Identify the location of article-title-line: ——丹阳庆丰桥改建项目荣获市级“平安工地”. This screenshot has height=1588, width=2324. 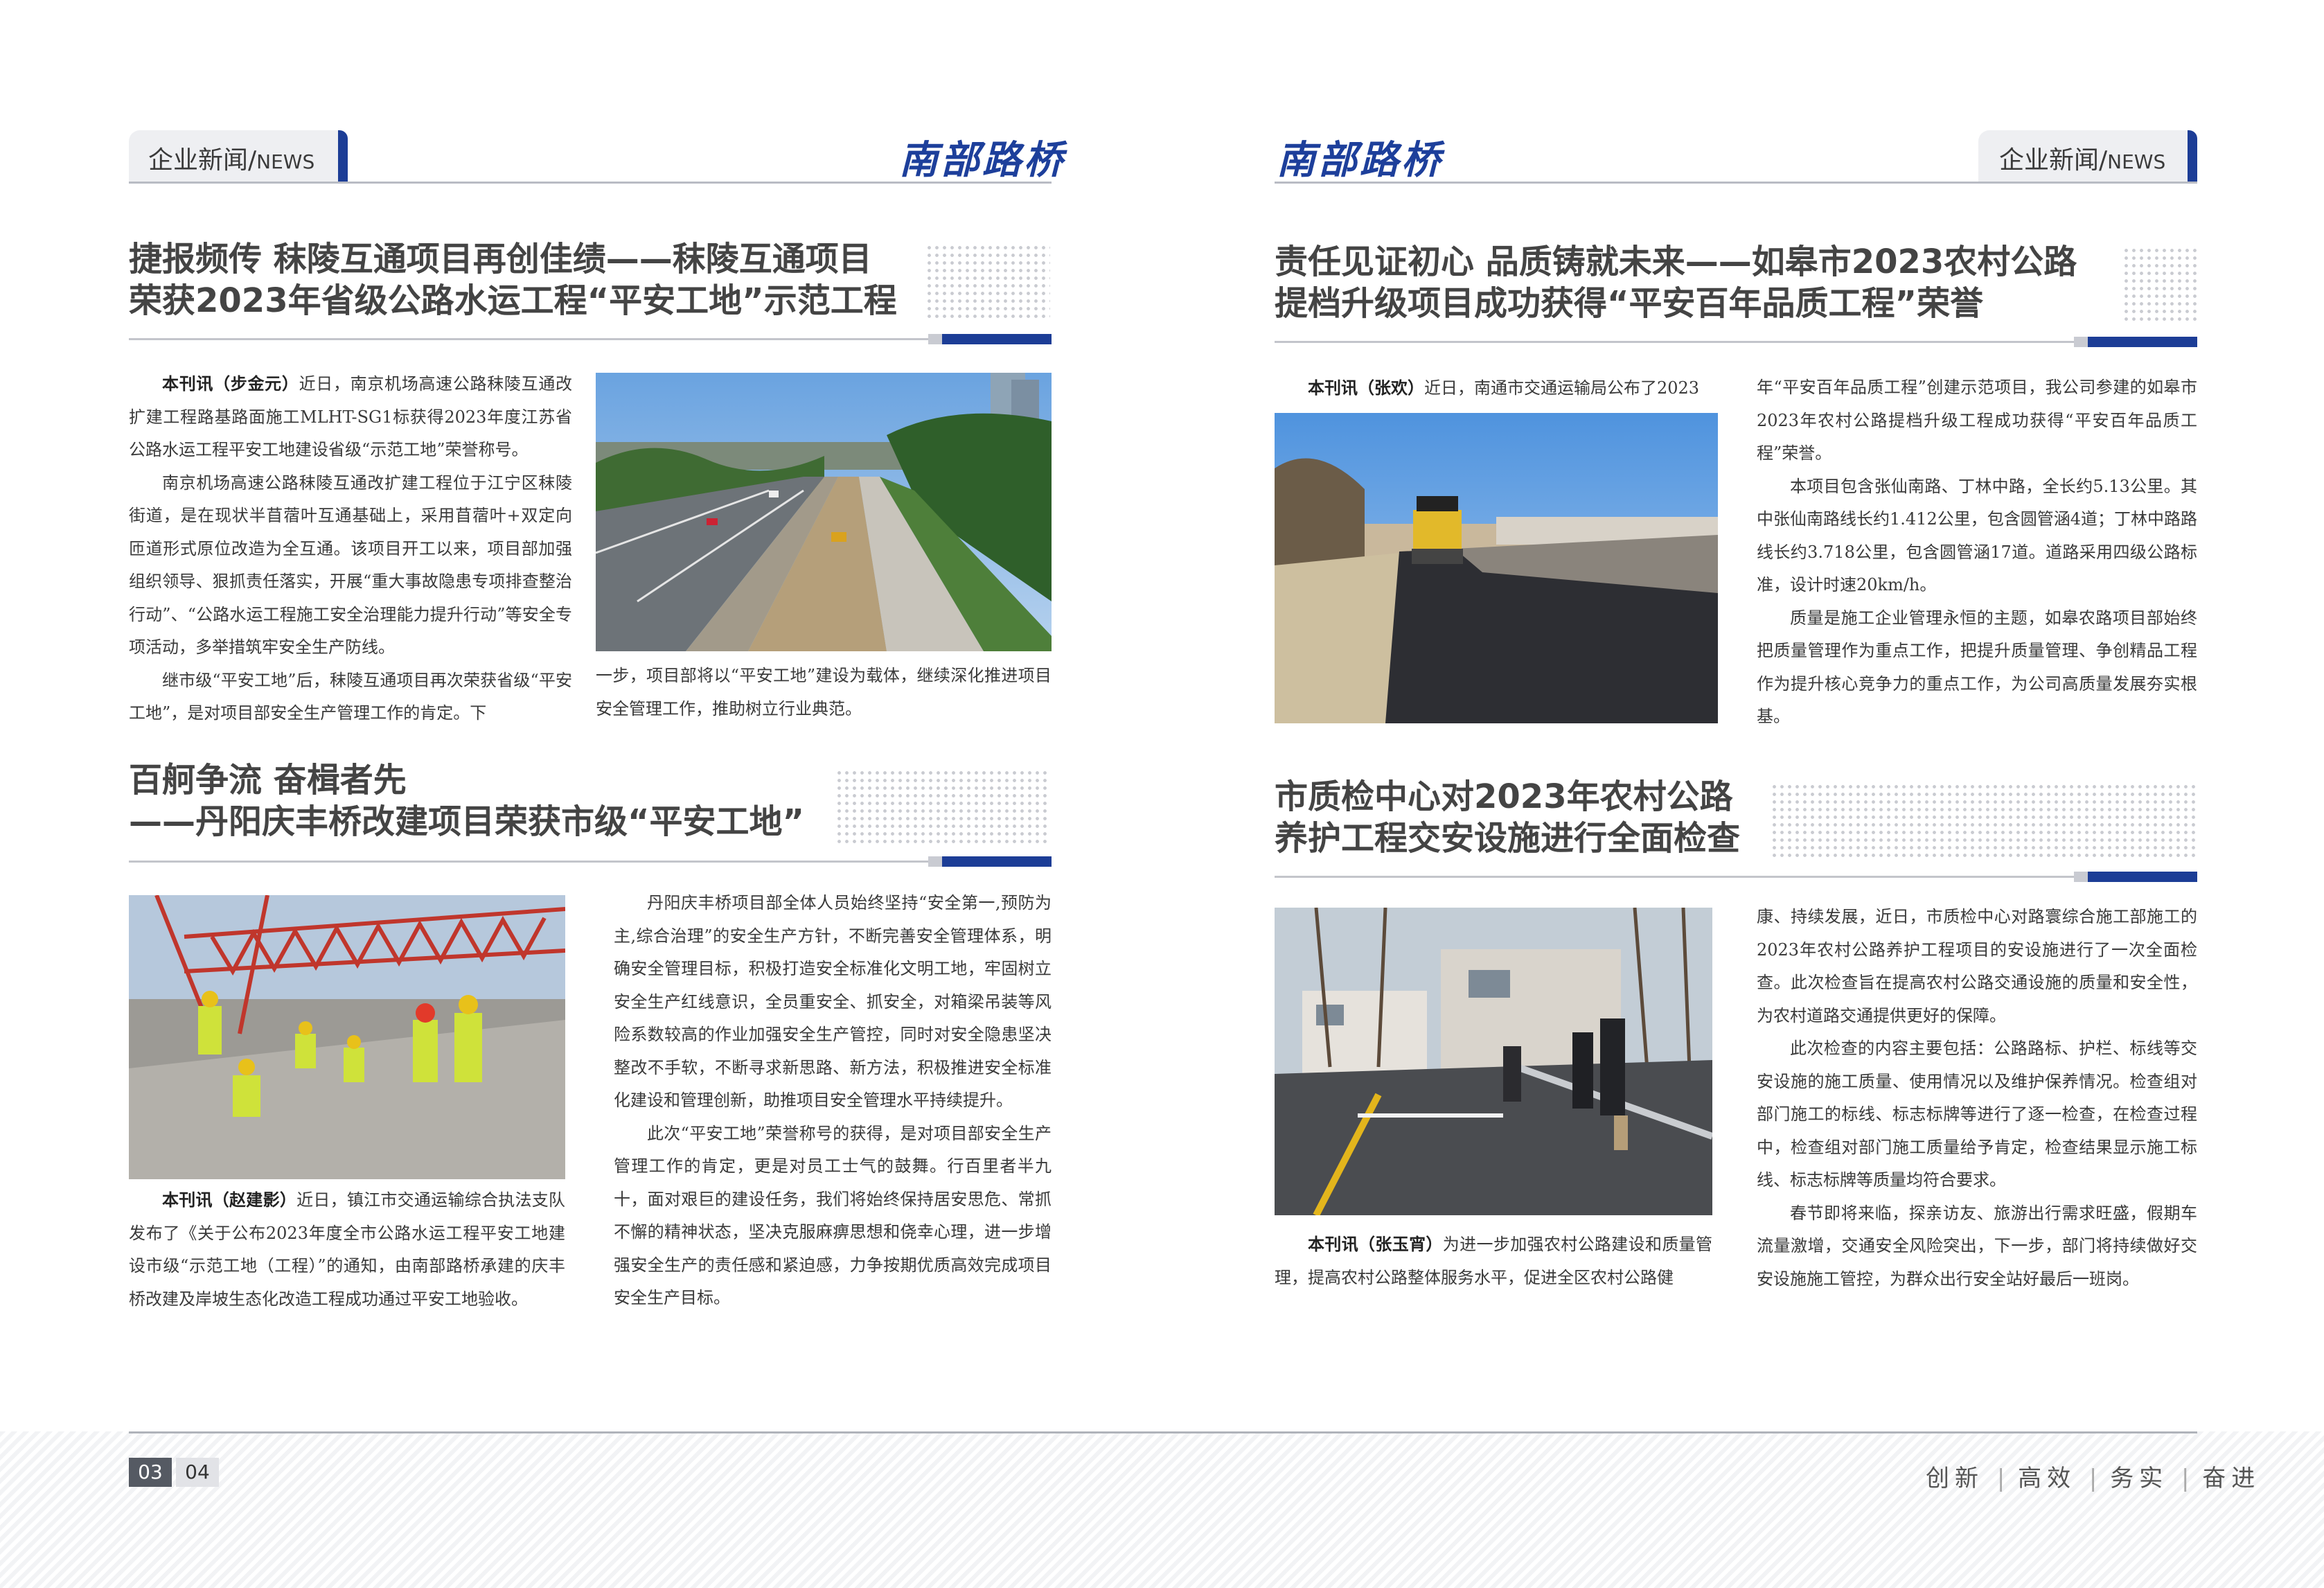
(467, 821).